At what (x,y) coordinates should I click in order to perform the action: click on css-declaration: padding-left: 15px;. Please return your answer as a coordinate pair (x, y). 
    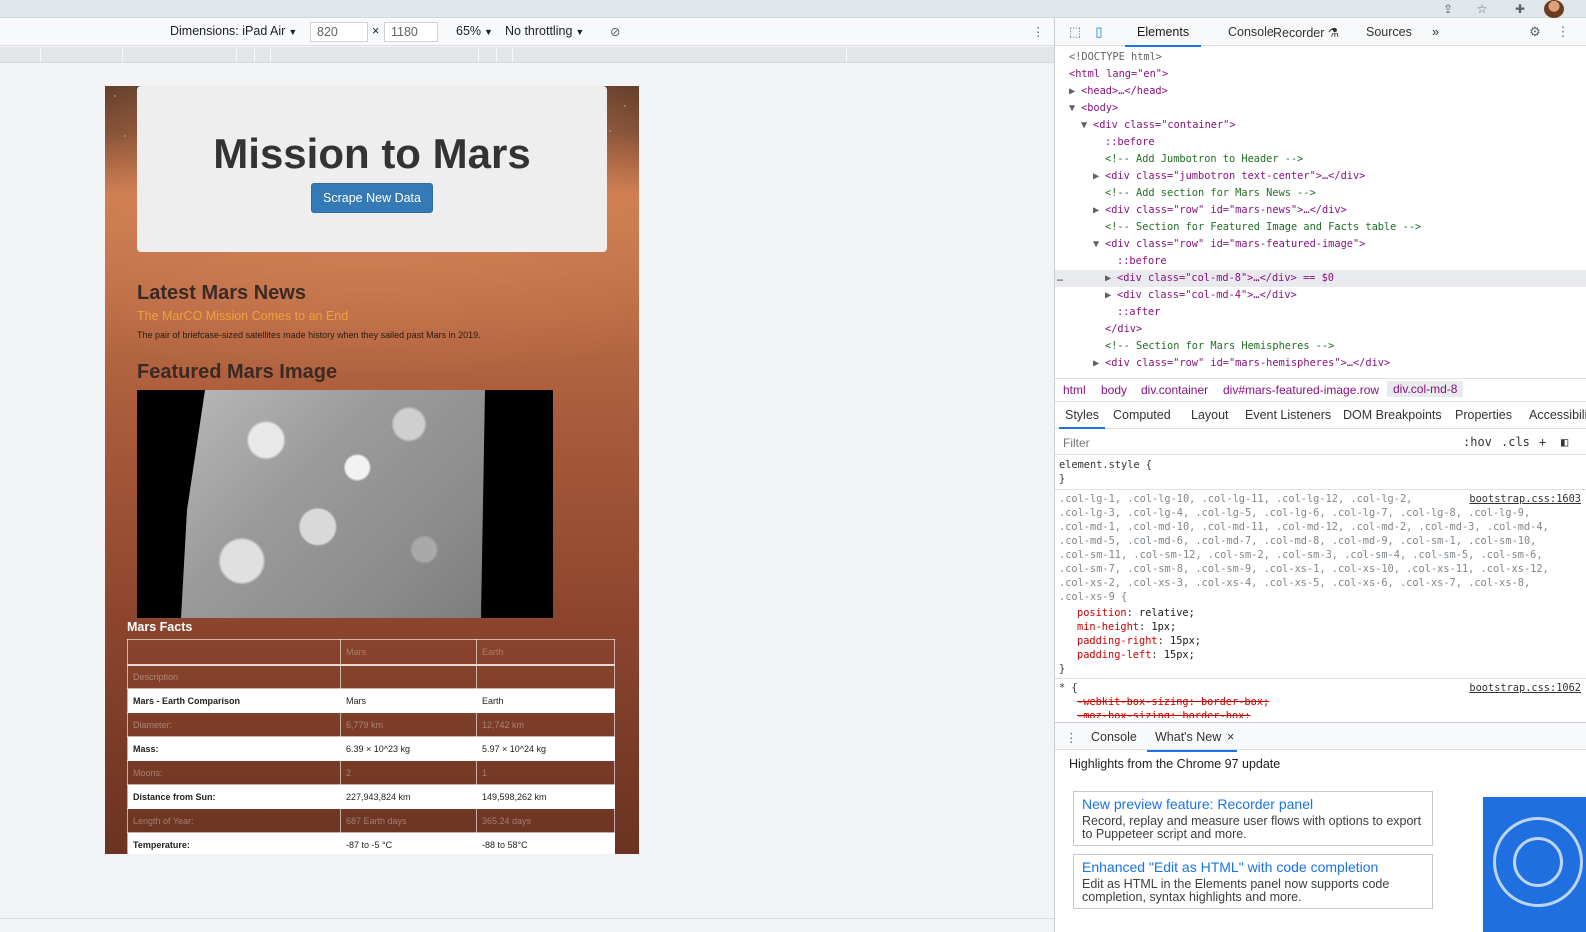
    Looking at the image, I should click on (1136, 656).